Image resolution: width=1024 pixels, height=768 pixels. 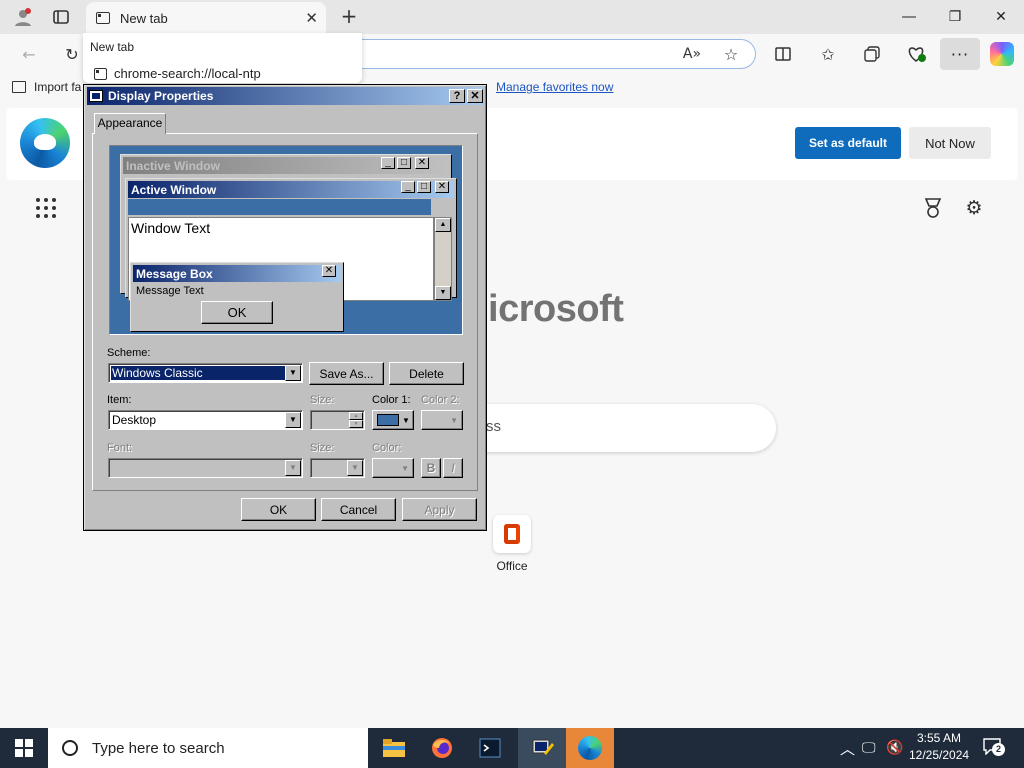 What do you see at coordinates (909, 17) in the screenshot?
I see `minimize-button: ―` at bounding box center [909, 17].